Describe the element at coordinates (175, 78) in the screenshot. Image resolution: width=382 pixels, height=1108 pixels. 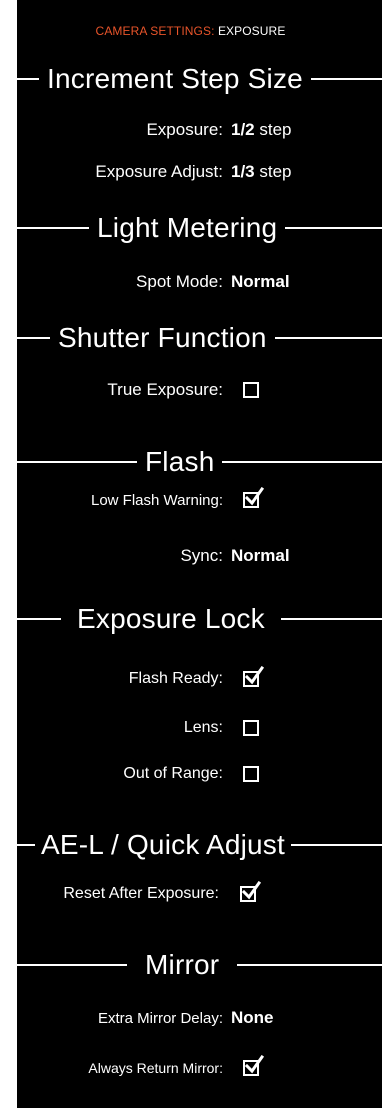
I see `section-title: Increment Step Size` at that location.